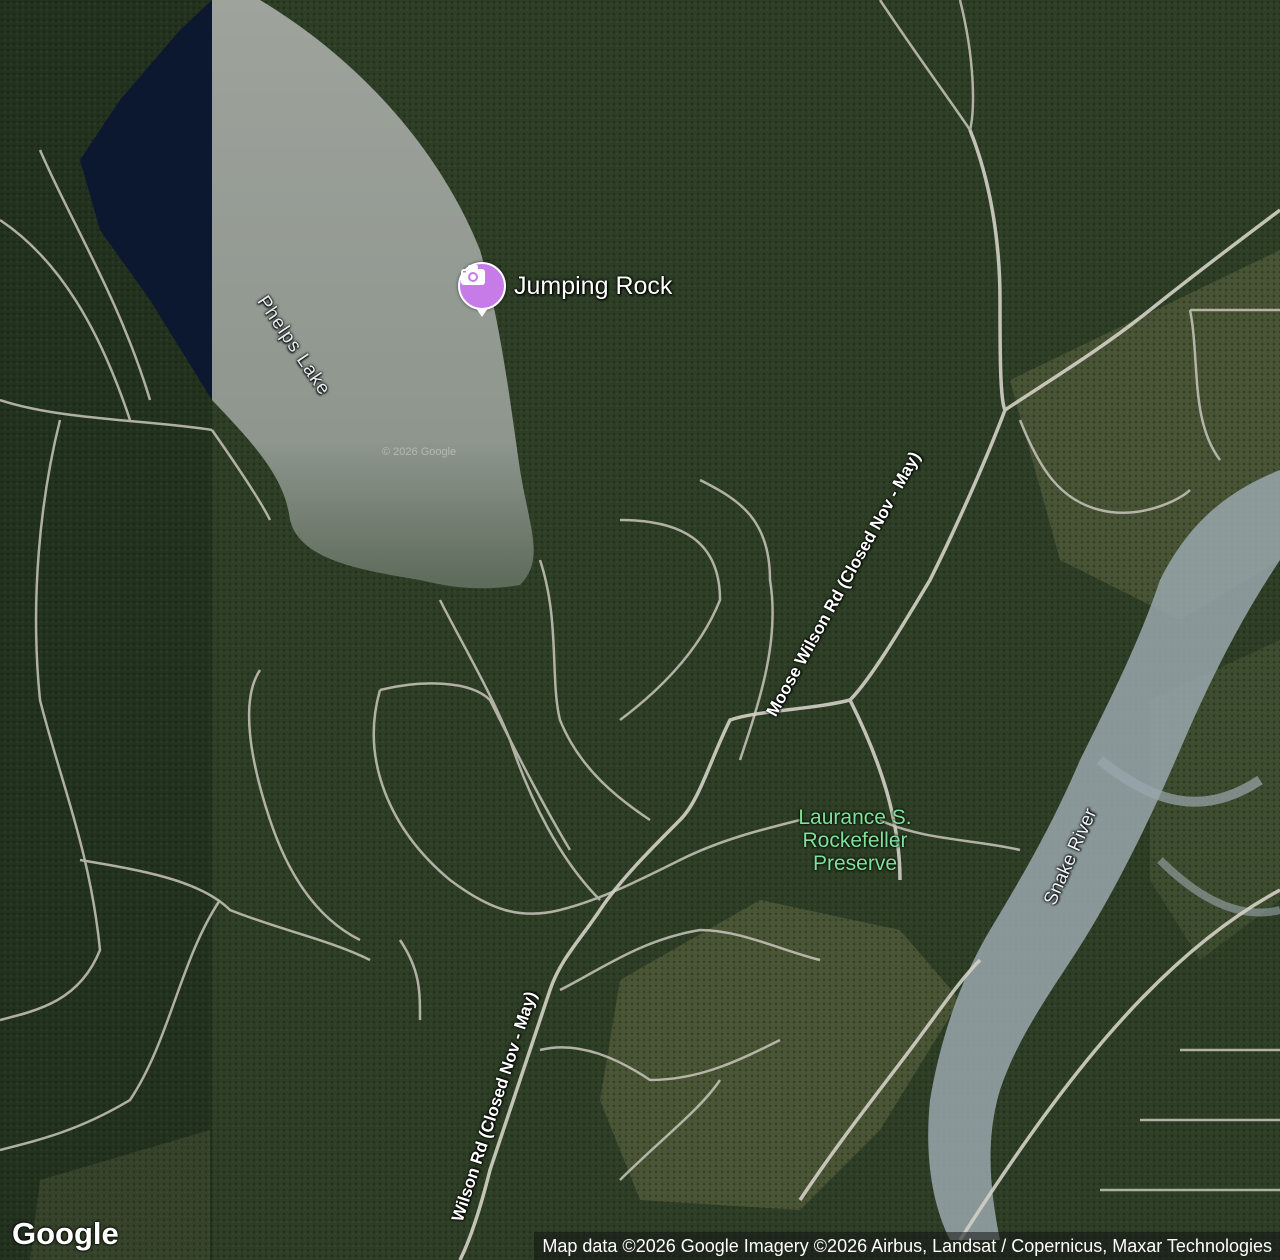 This screenshot has width=1280, height=1260. Describe the element at coordinates (65, 1233) in the screenshot. I see `google-logo: Google` at that location.